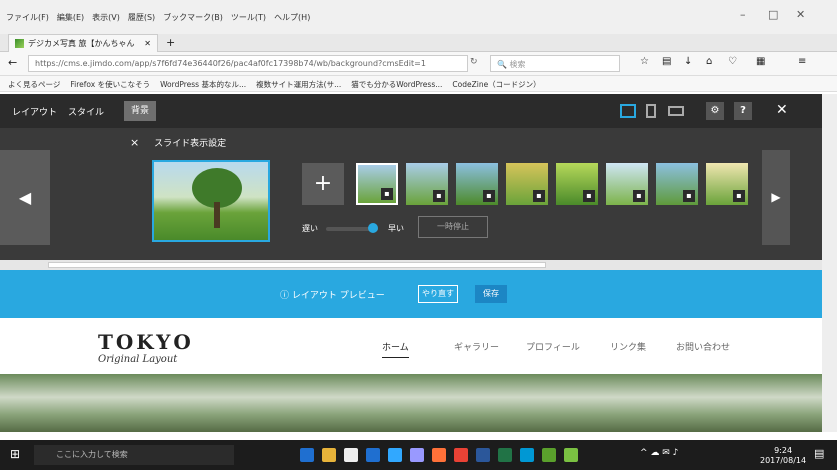  I want to click on menu-tools: ツール(T), so click(248, 17).